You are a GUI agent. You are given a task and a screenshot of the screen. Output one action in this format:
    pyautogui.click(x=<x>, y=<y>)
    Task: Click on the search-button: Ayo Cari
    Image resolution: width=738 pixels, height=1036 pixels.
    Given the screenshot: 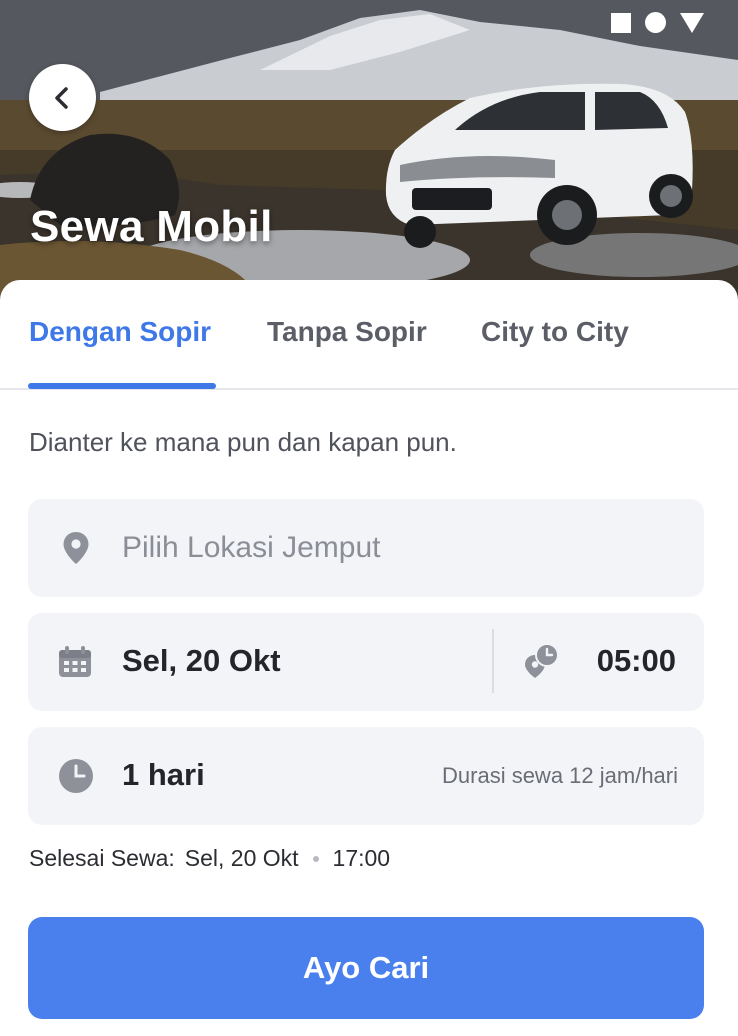 What is the action you would take?
    pyautogui.click(x=366, y=968)
    